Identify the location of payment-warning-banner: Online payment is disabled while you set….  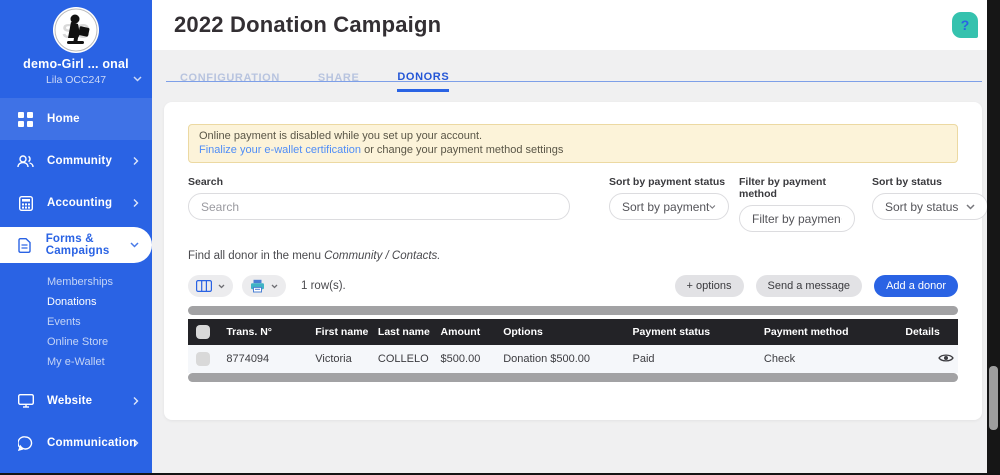
(573, 143).